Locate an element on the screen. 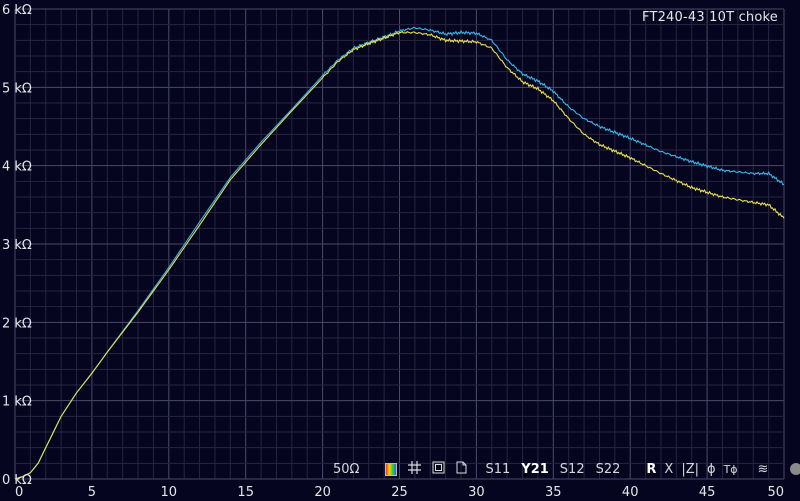 Image resolution: width=800 pixels, height=501 pixels. x-tick-label: 25 is located at coordinates (399, 492).